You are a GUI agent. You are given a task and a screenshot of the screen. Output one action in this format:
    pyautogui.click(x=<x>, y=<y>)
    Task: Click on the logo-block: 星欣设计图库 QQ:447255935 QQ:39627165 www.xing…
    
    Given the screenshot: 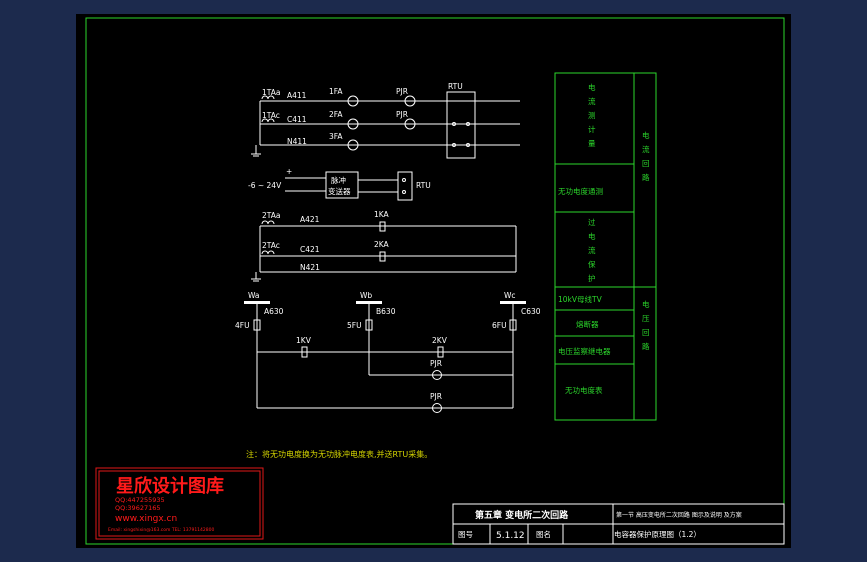 What is the action you would take?
    pyautogui.click(x=179, y=503)
    